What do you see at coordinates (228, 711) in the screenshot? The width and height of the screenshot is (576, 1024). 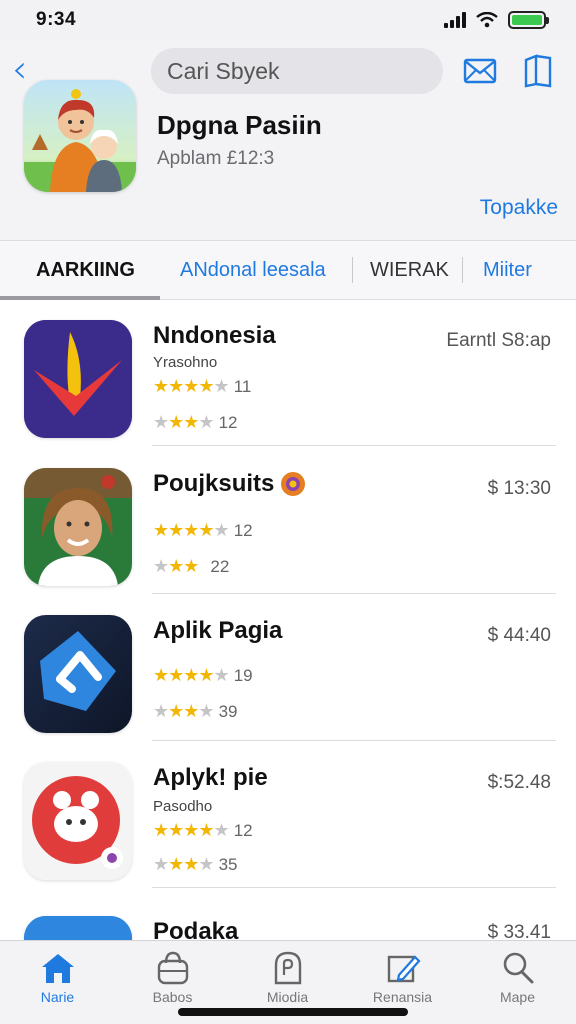 I see `rating-count: 39` at bounding box center [228, 711].